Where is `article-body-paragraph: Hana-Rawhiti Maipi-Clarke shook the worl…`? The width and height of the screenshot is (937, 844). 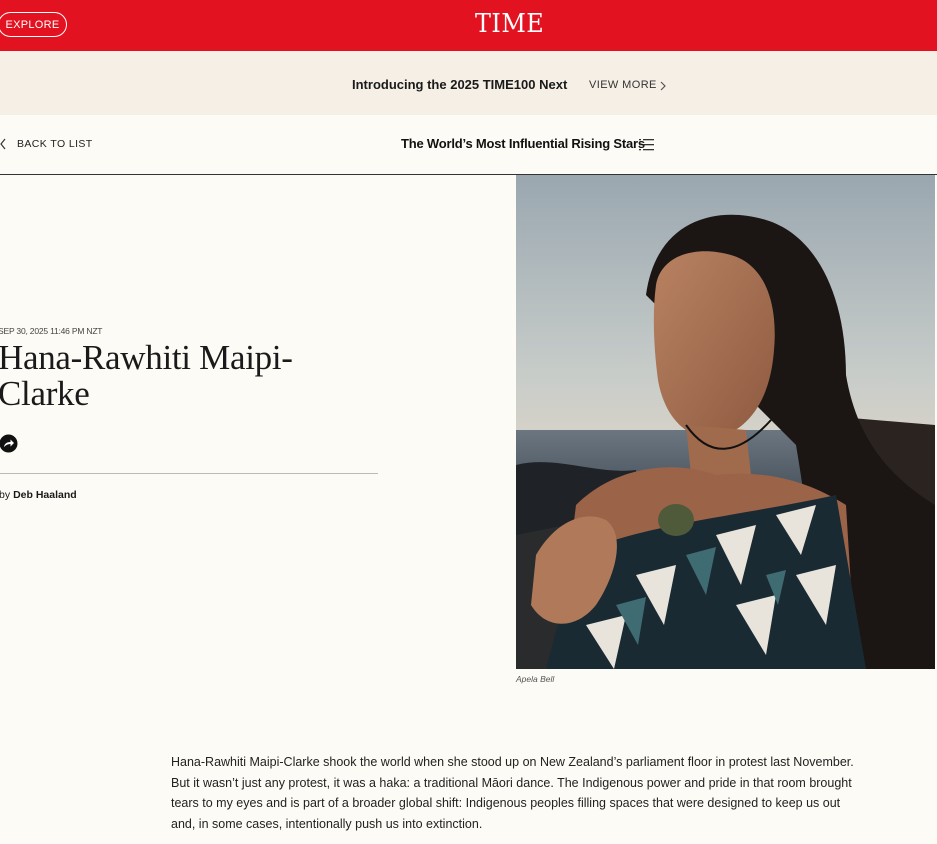
article-body-paragraph: Hana-Rawhiti Maipi-Clarke shook the worl… is located at coordinates (512, 793).